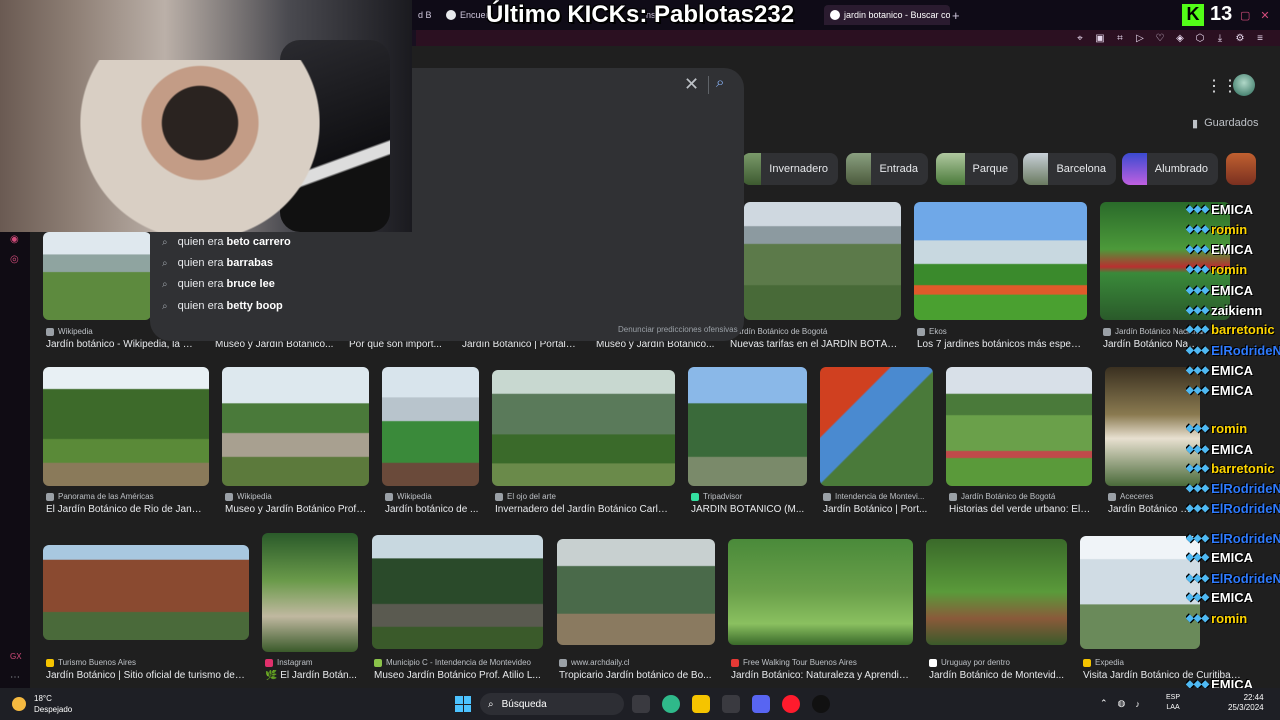  Describe the element at coordinates (16, 656) in the screenshot. I see `sidebar-gx-icon: GX` at that location.